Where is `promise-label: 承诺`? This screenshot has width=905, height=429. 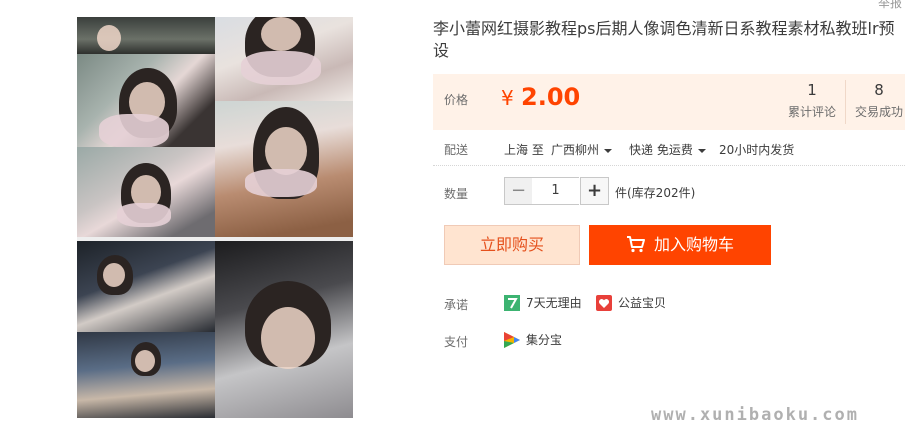
promise-label: 承诺 is located at coordinates (456, 305).